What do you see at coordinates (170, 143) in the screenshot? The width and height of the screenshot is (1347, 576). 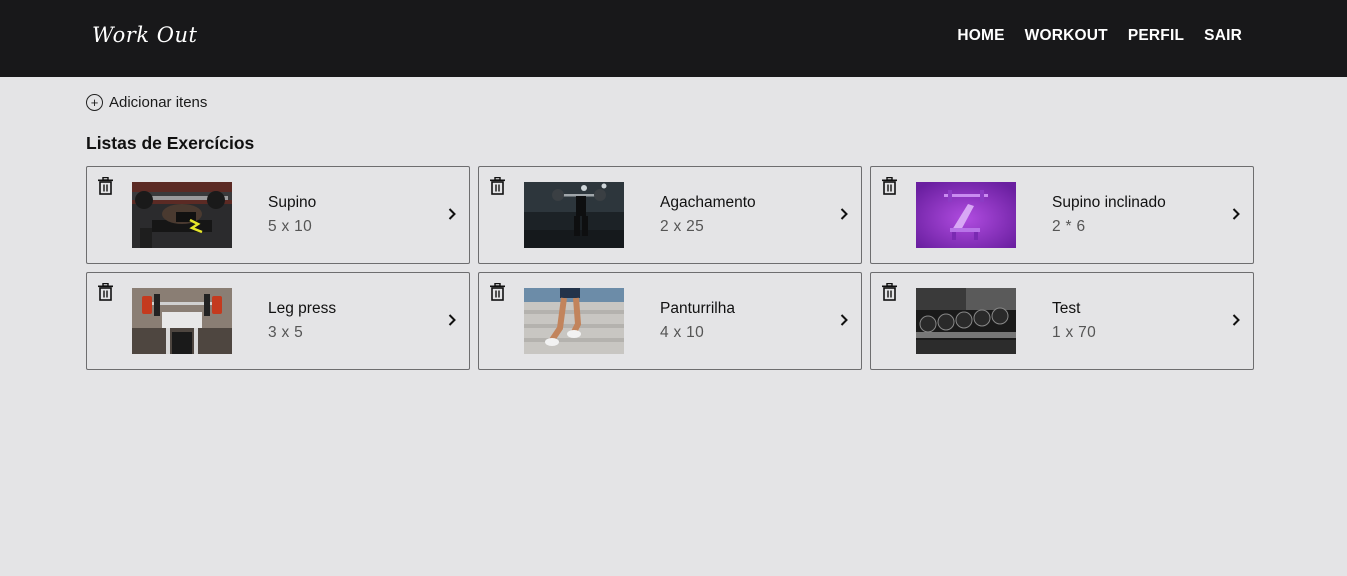 I see `section-title: Listas de Exercícios` at bounding box center [170, 143].